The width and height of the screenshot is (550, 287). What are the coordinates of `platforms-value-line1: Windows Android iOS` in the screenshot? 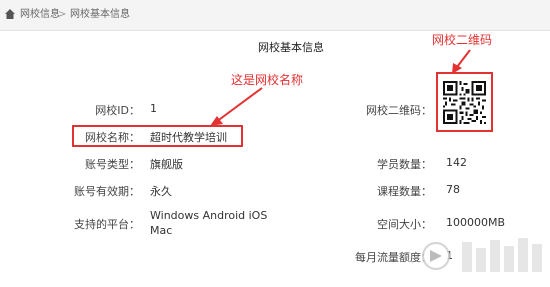 It's located at (209, 215).